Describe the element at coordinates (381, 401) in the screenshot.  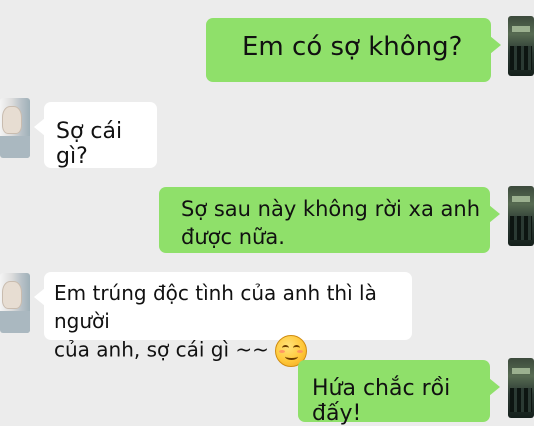
I see `message-text: Hứa chắc rồi đấy!` at that location.